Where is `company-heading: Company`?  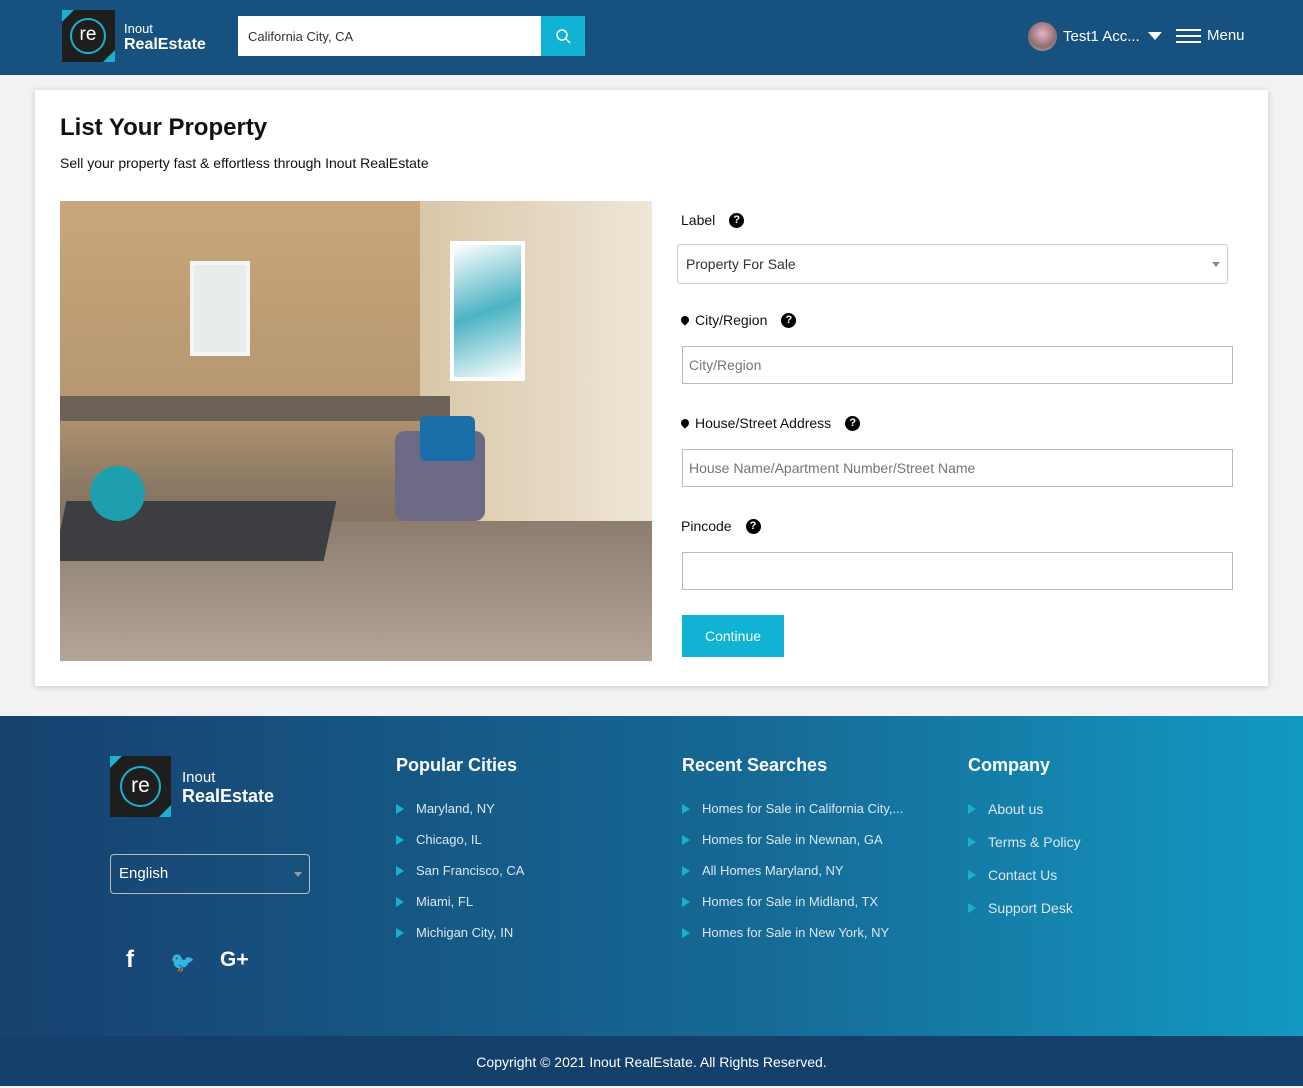 company-heading: Company is located at coordinates (1009, 765).